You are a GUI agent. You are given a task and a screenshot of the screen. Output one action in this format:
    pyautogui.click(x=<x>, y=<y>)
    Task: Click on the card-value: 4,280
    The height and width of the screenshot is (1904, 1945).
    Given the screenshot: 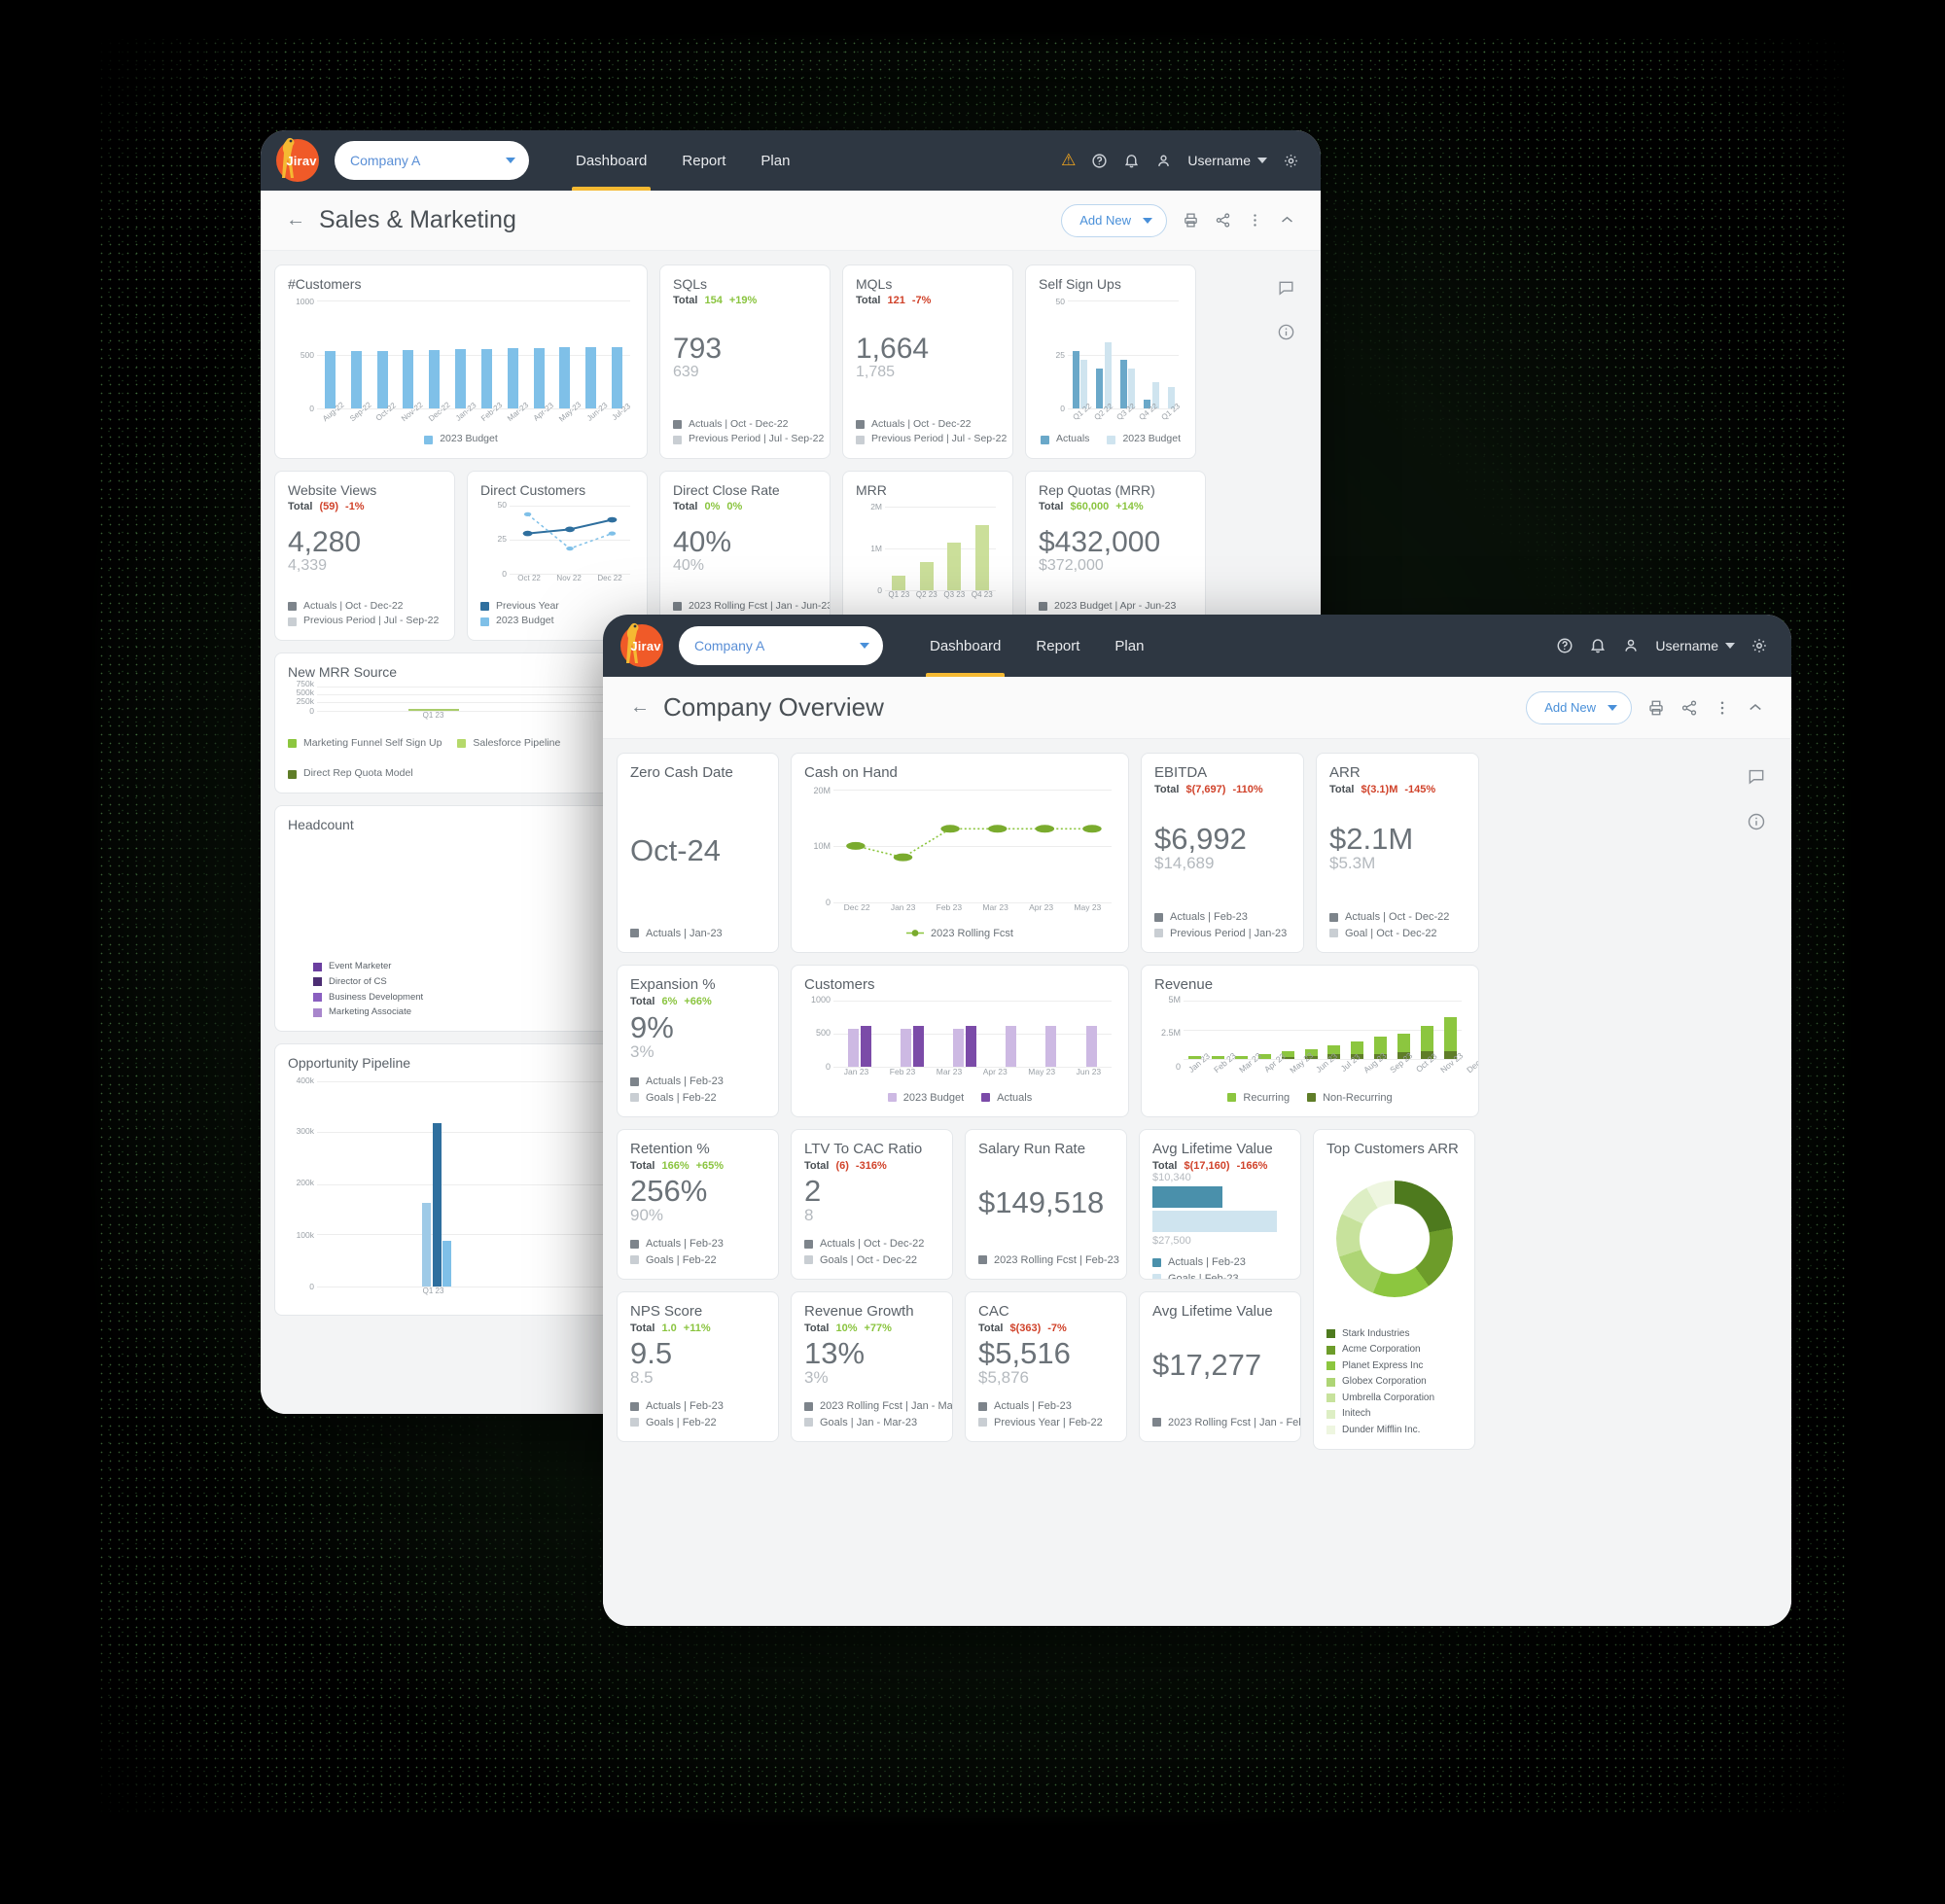 What is the action you would take?
    pyautogui.click(x=325, y=542)
    